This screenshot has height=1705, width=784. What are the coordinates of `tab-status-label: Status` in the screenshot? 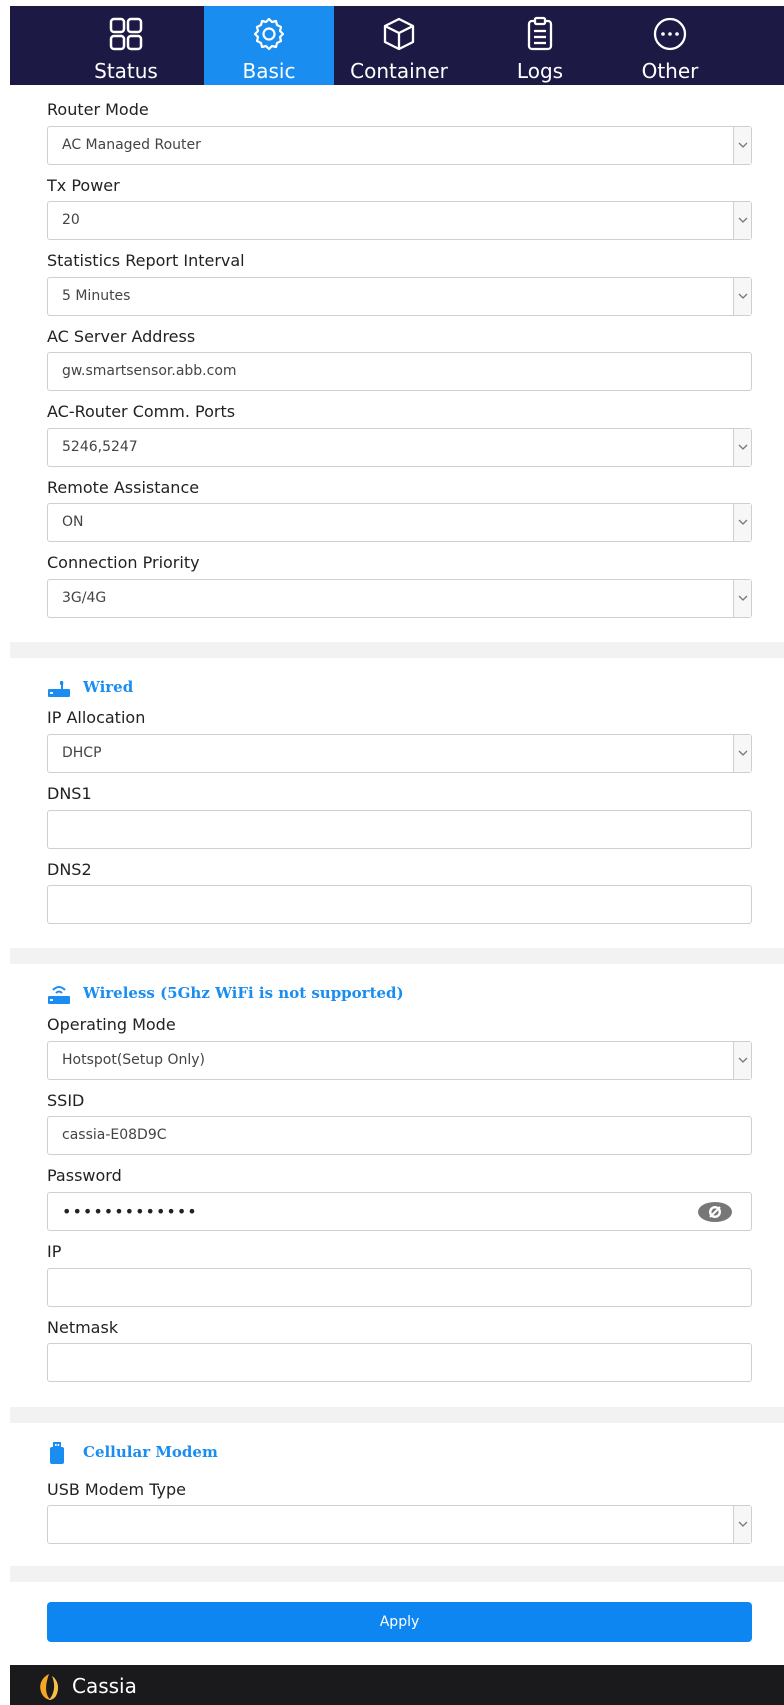 It's located at (126, 71).